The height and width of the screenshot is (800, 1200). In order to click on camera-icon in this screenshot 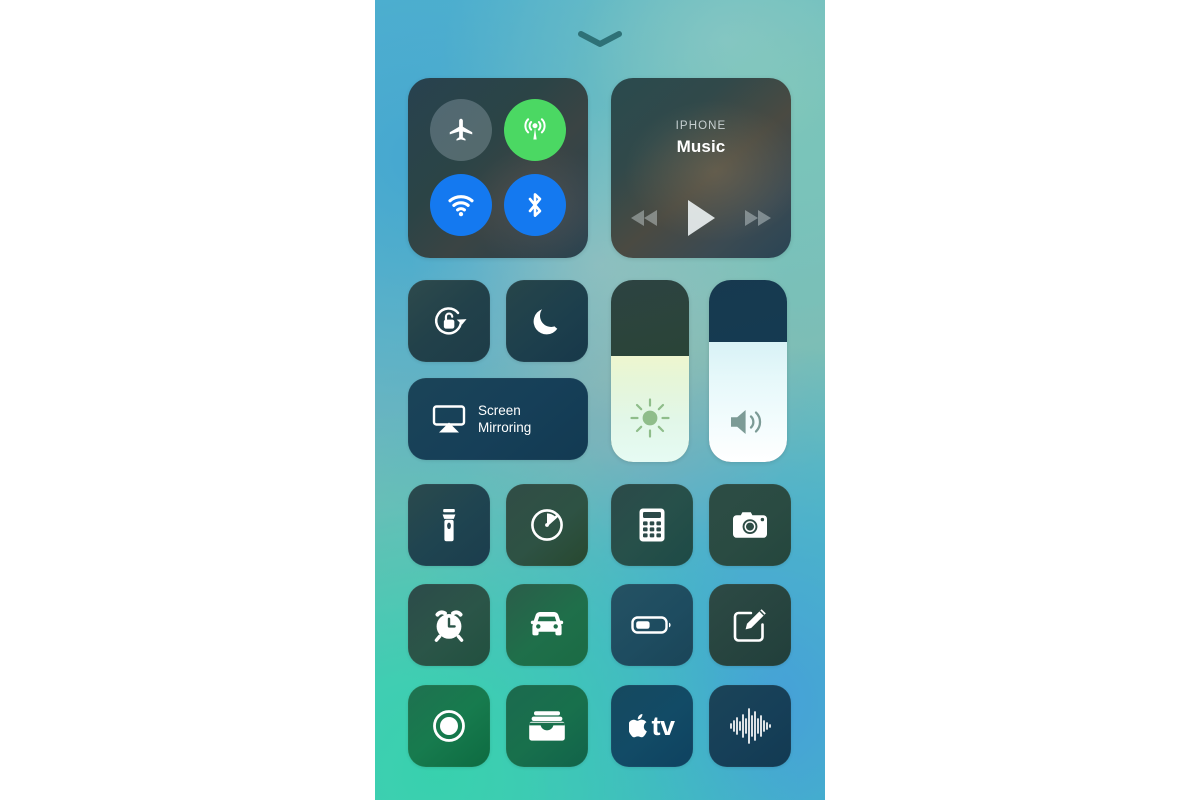, I will do `click(750, 525)`.